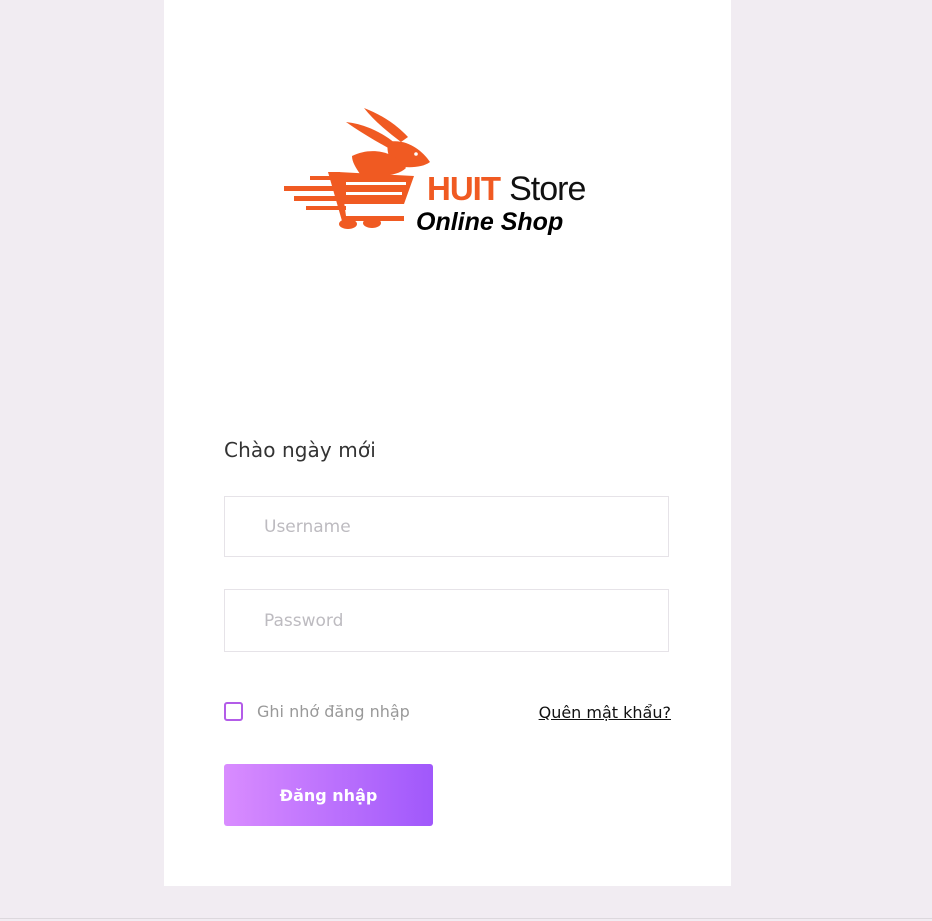  Describe the element at coordinates (547, 189) in the screenshot. I see `logo-store-word: Store` at that location.